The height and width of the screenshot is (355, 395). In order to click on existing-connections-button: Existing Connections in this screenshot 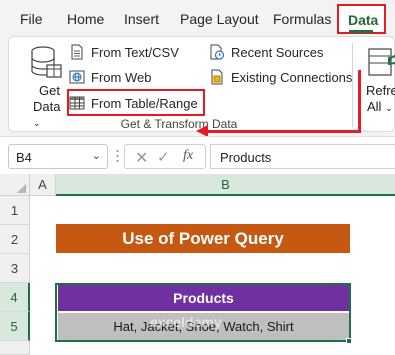, I will do `click(280, 77)`.